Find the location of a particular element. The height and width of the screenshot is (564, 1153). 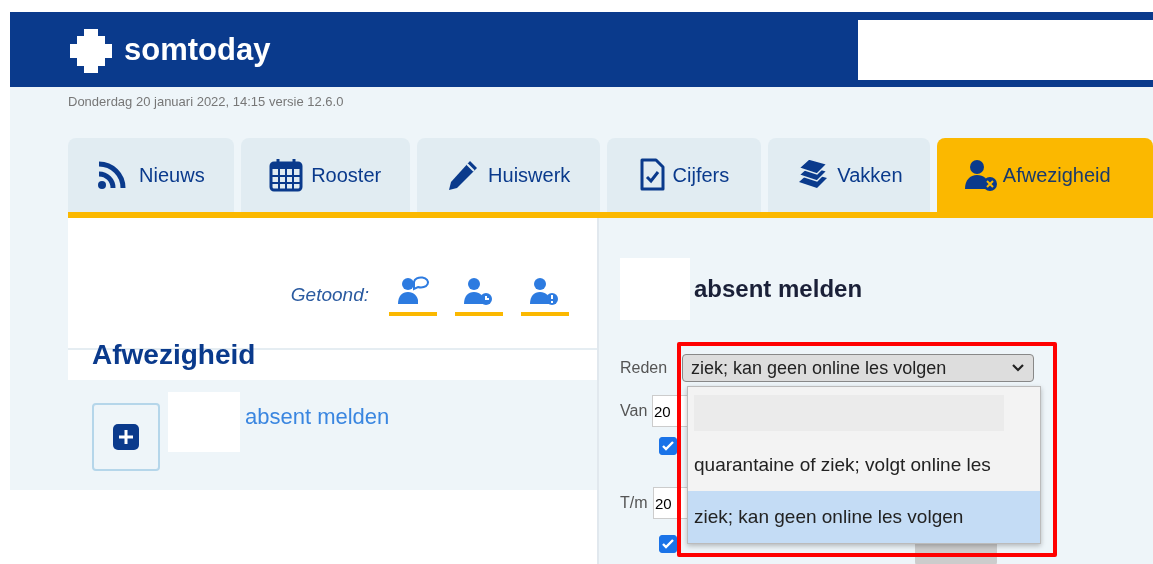

form-title: absent melden is located at coordinates (778, 289).